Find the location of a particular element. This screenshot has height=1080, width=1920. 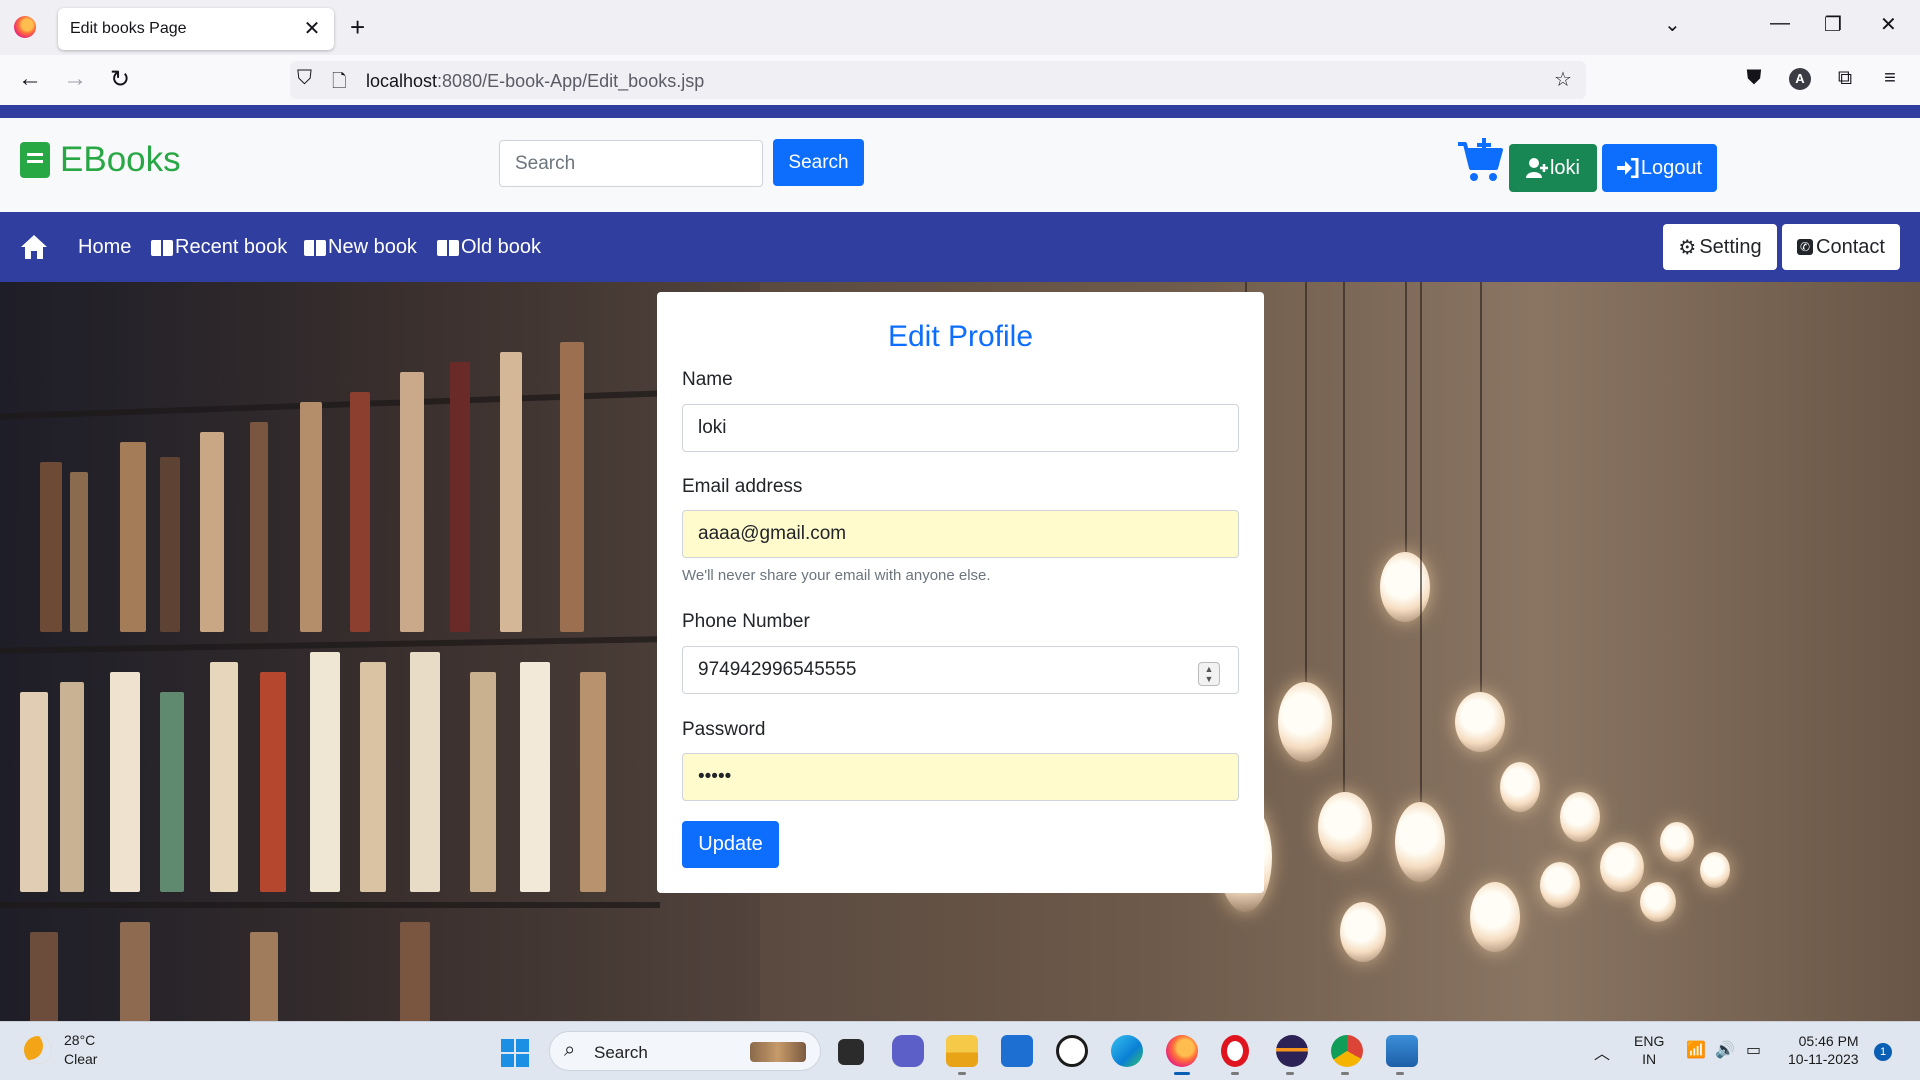

name-label: Name is located at coordinates (707, 379).